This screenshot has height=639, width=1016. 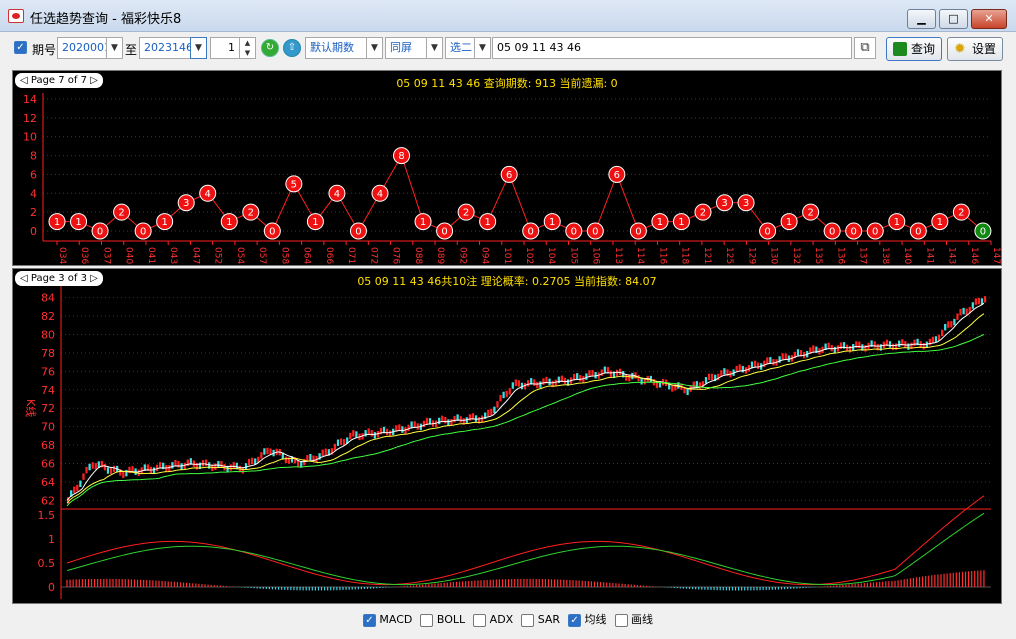 What do you see at coordinates (33, 193) in the screenshot?
I see `top-y-tick-label: 4` at bounding box center [33, 193].